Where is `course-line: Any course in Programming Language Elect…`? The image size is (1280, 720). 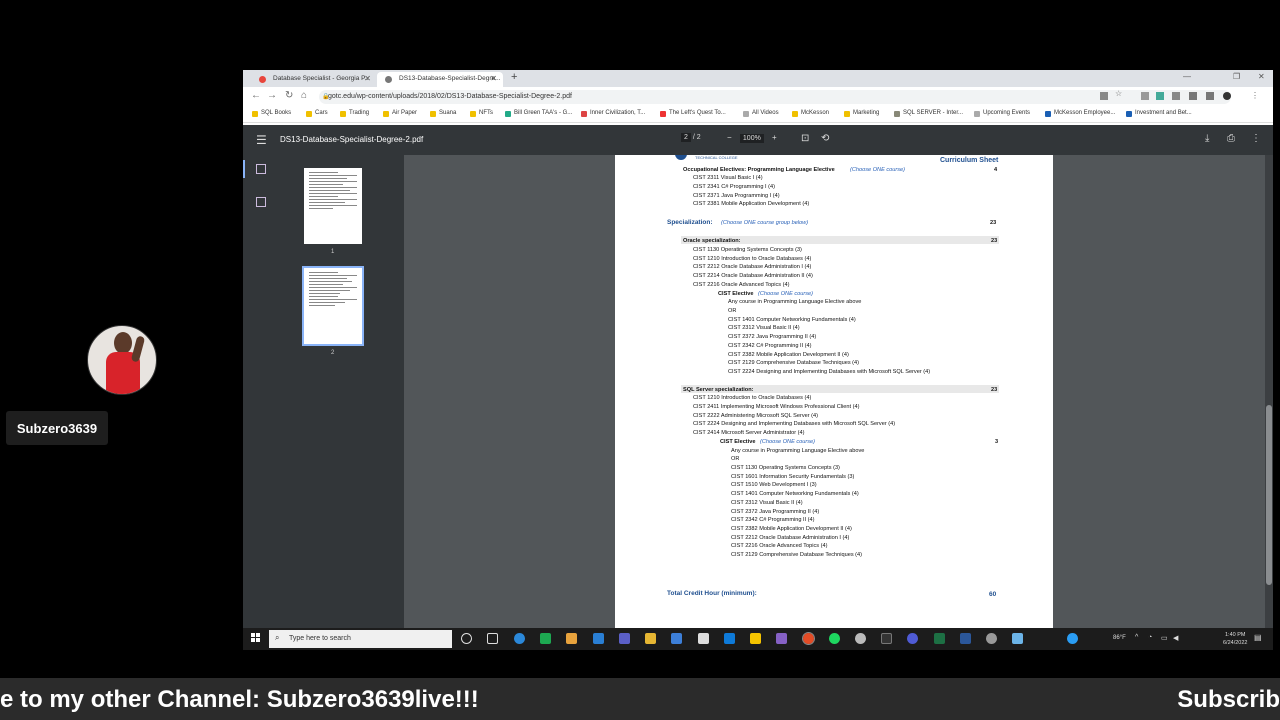 course-line: Any course in Programming Language Elect… is located at coordinates (795, 302).